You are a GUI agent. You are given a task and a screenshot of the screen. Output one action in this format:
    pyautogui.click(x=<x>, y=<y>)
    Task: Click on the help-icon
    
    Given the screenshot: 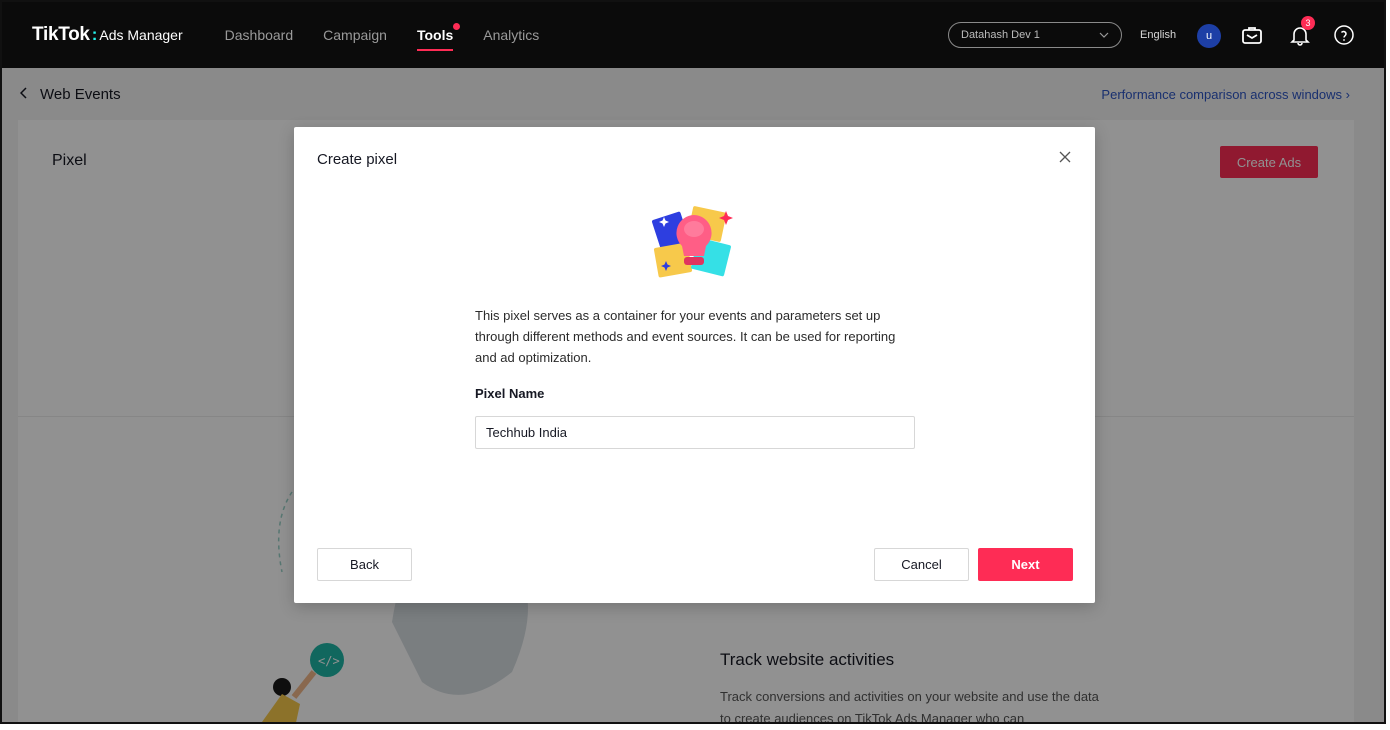 What is the action you would take?
    pyautogui.click(x=1344, y=35)
    